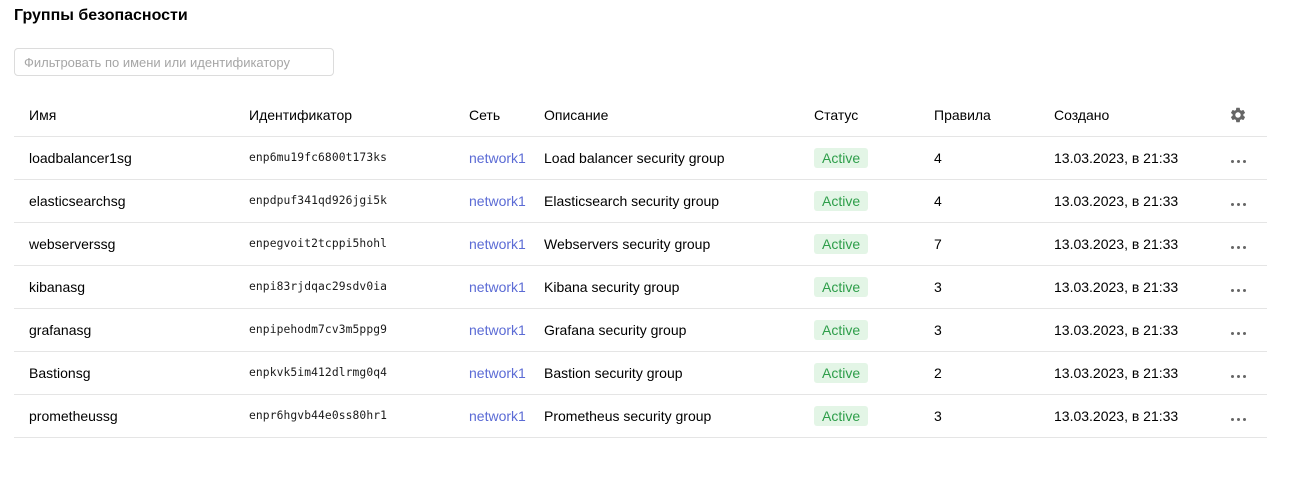 The image size is (1308, 493). I want to click on row-id: enp6mu19fc6800t173ks, so click(318, 157).